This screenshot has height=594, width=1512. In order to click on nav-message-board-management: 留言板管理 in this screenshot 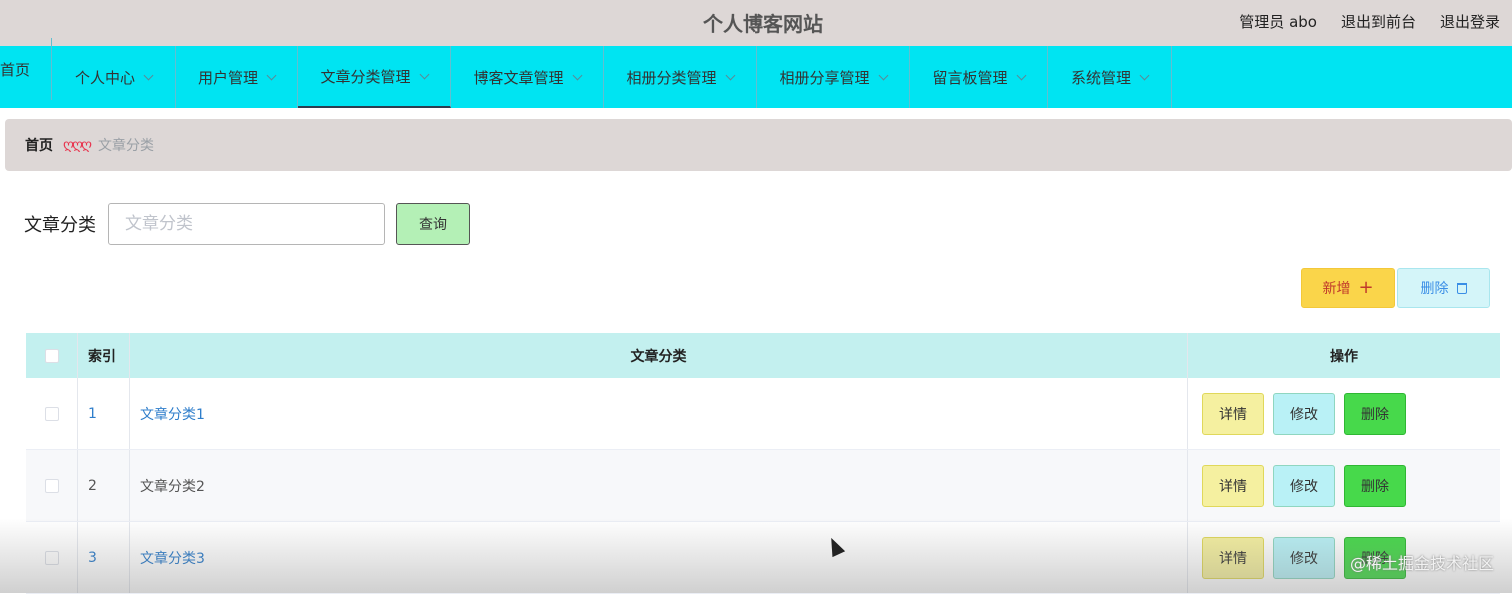, I will do `click(979, 77)`.